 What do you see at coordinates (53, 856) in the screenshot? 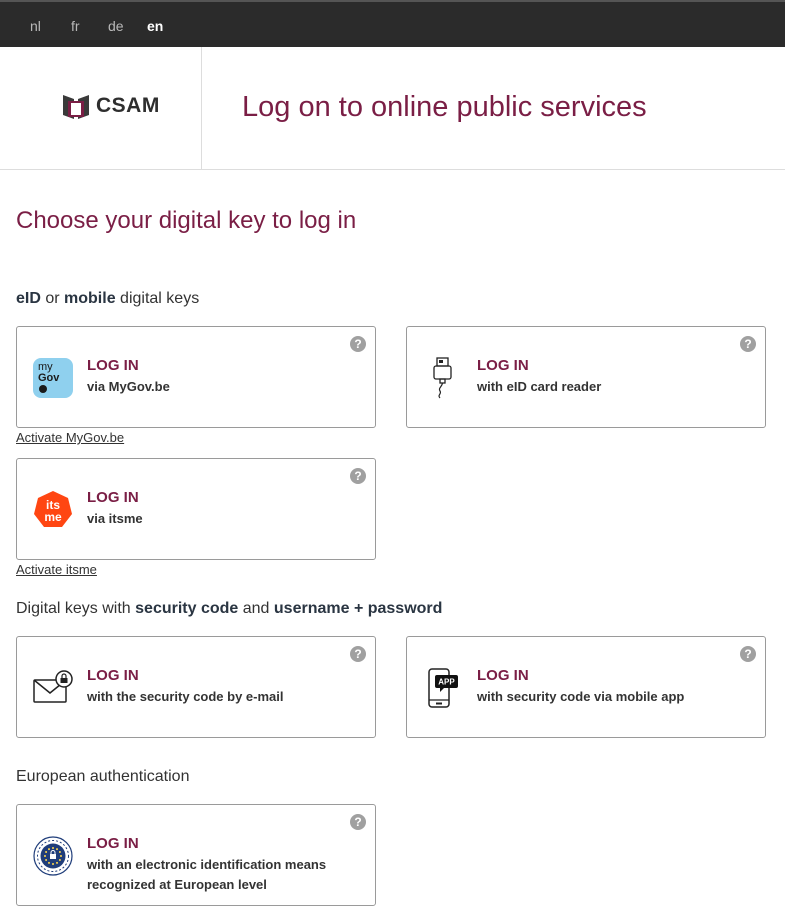
I see `eu-stars-icon` at bounding box center [53, 856].